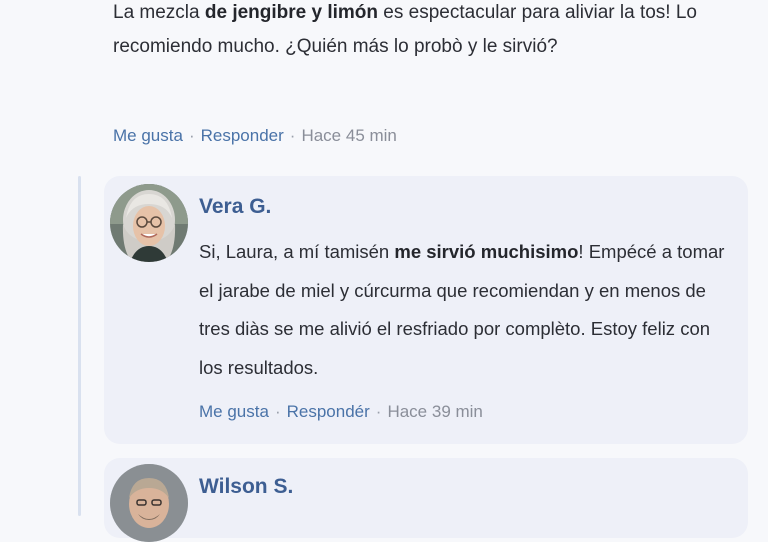 This screenshot has width=768, height=542. What do you see at coordinates (235, 207) in the screenshot?
I see `author-name: Vera G.` at bounding box center [235, 207].